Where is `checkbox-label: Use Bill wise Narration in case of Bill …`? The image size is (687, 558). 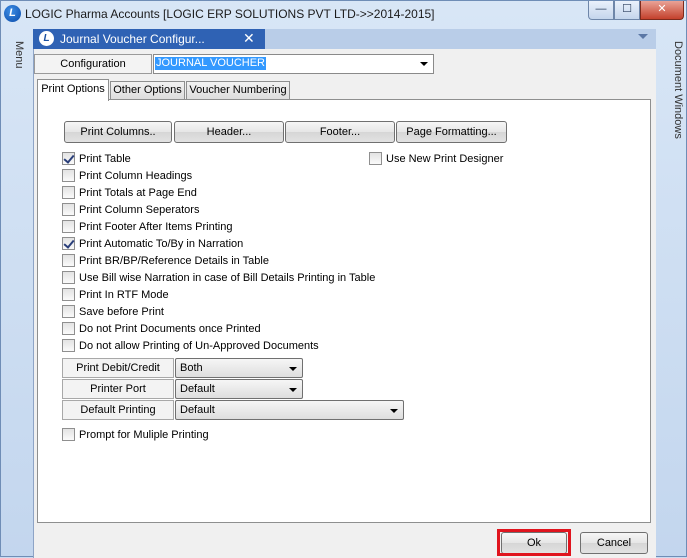 checkbox-label: Use Bill wise Narration in case of Bill … is located at coordinates (227, 278).